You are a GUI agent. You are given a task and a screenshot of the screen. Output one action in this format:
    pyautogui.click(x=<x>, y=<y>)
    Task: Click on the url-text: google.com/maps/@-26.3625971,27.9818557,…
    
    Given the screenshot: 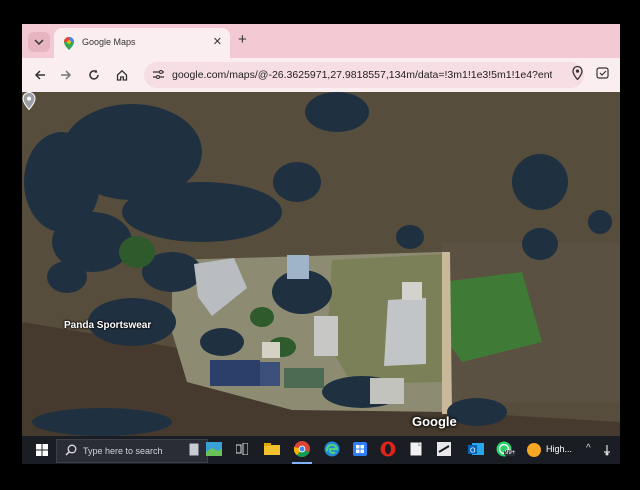 What is the action you would take?
    pyautogui.click(x=362, y=75)
    